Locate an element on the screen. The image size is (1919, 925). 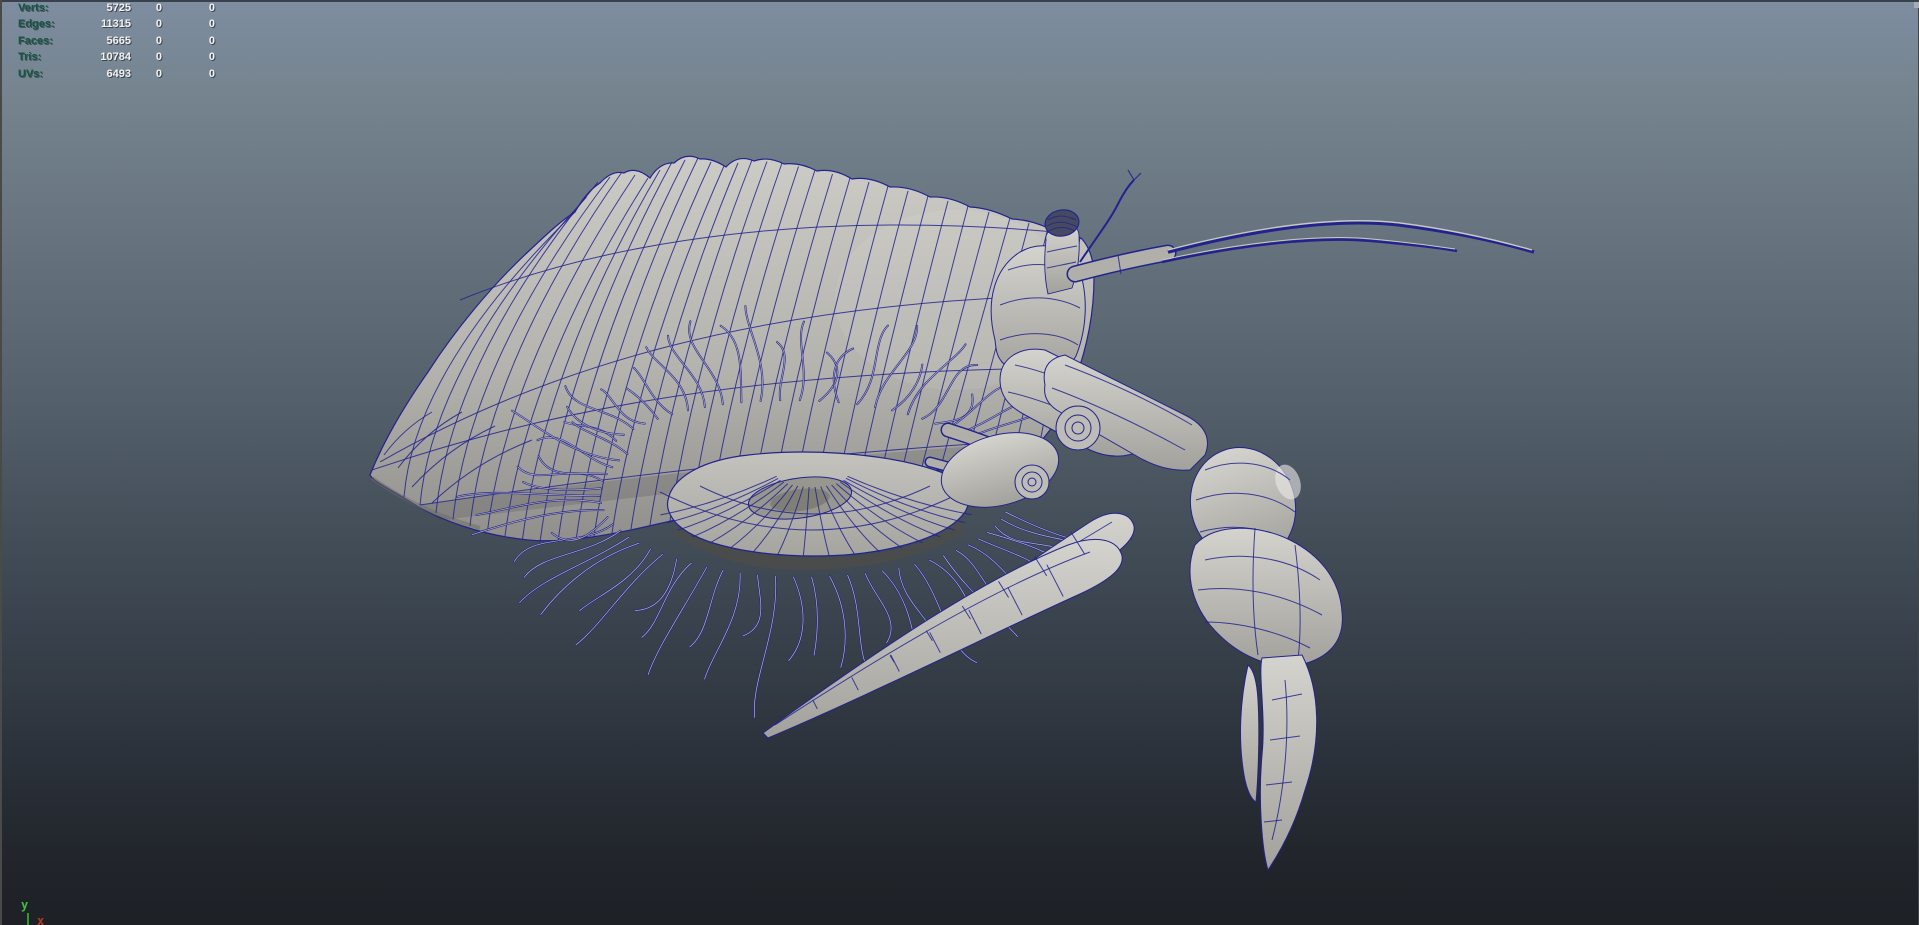
hud-label: UVs: is located at coordinates (31, 73).